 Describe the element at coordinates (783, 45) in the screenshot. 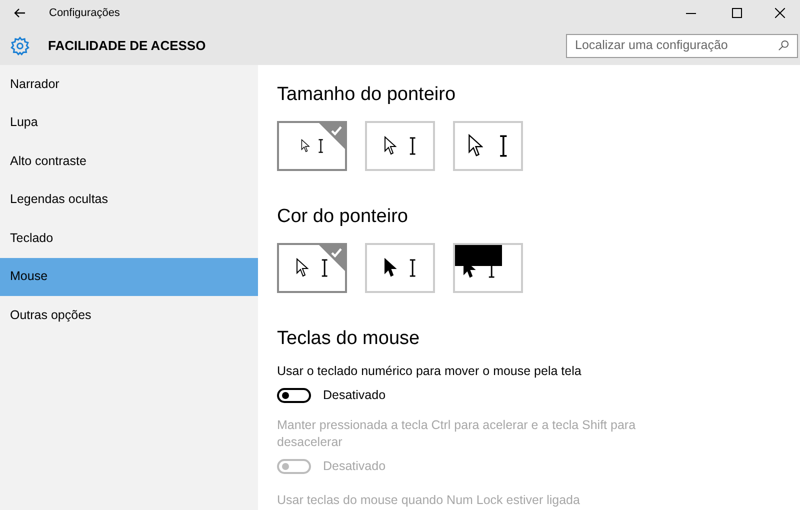

I see `search-icon` at that location.